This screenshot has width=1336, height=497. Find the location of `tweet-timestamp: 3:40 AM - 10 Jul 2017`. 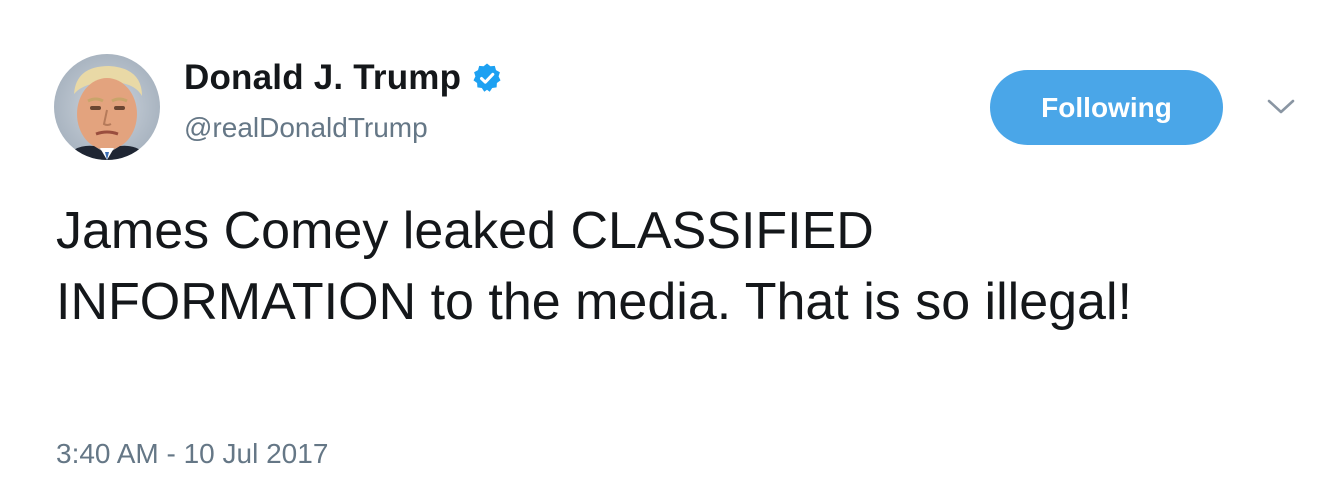

tweet-timestamp: 3:40 AM - 10 Jul 2017 is located at coordinates (192, 454).